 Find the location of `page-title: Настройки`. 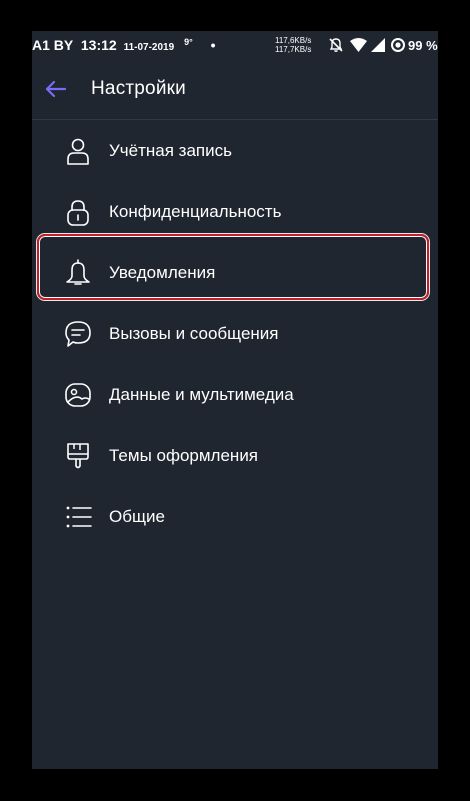

page-title: Настройки is located at coordinates (138, 88).